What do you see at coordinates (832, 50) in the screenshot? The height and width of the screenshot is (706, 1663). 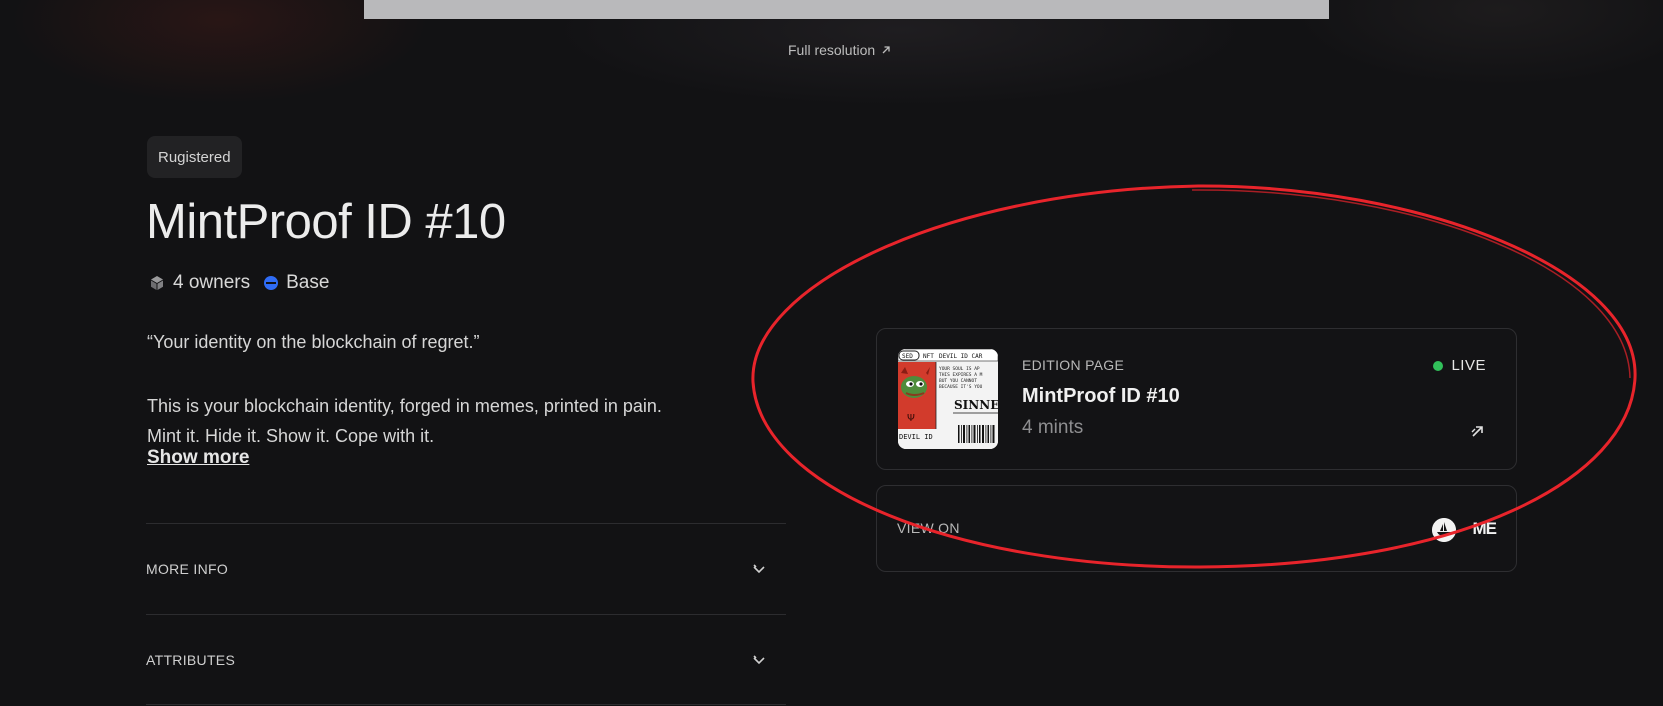 I see `full-resolution-label: Full resolution` at bounding box center [832, 50].